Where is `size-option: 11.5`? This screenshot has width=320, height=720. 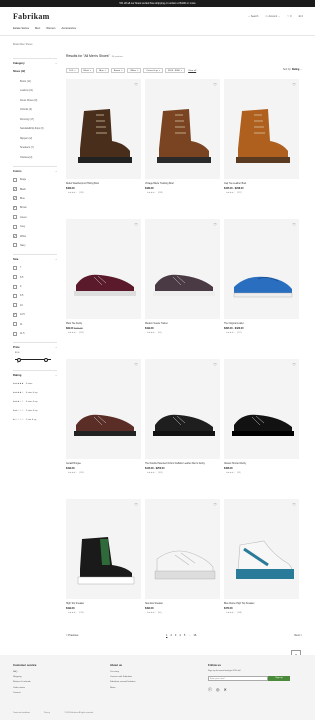 size-option: 11.5 is located at coordinates (35, 333).